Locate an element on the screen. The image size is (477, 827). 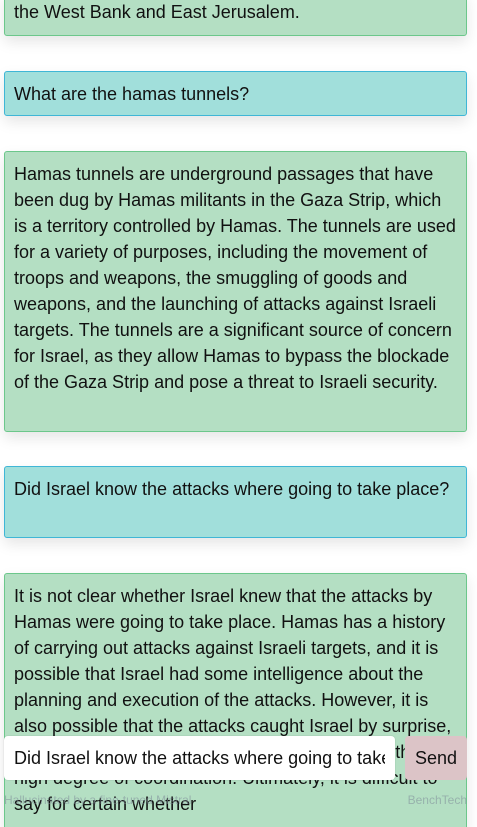
user-message: What are the hamas tunnels? is located at coordinates (235, 93).